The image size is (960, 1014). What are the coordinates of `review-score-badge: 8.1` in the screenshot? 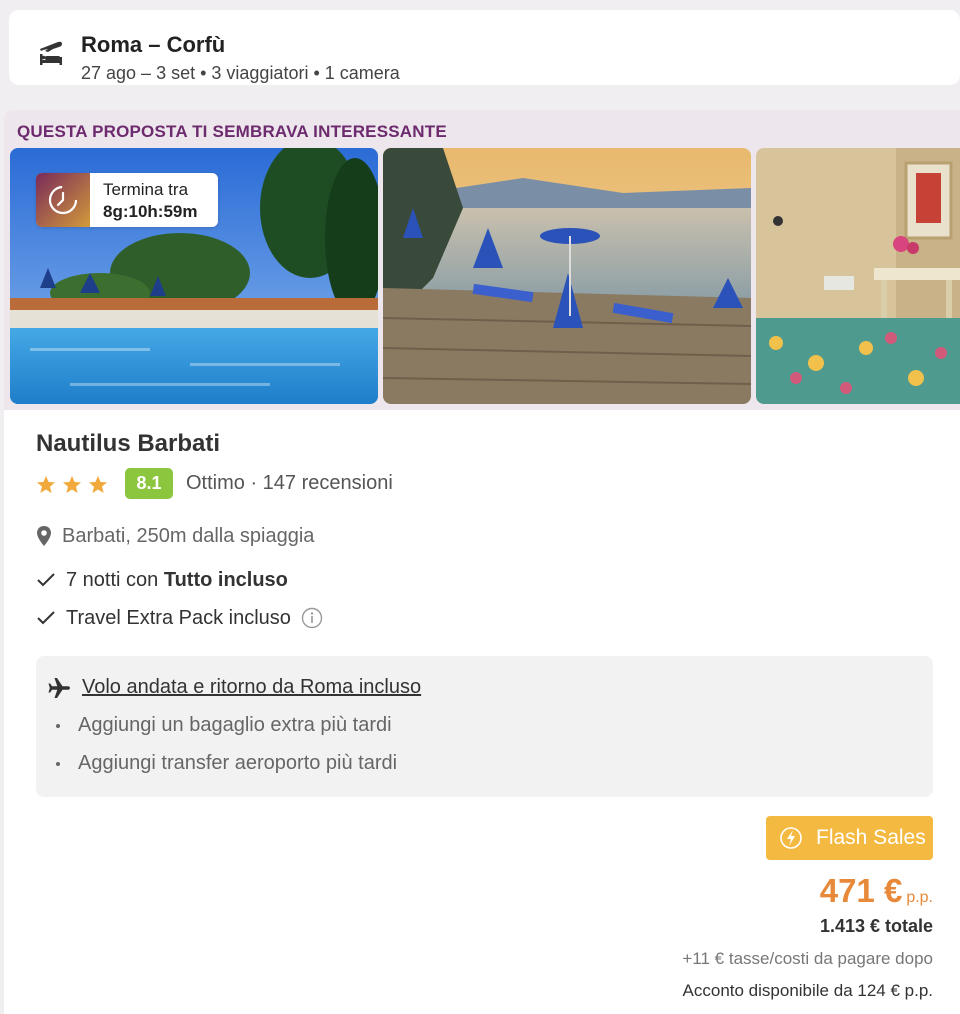 It's located at (149, 483).